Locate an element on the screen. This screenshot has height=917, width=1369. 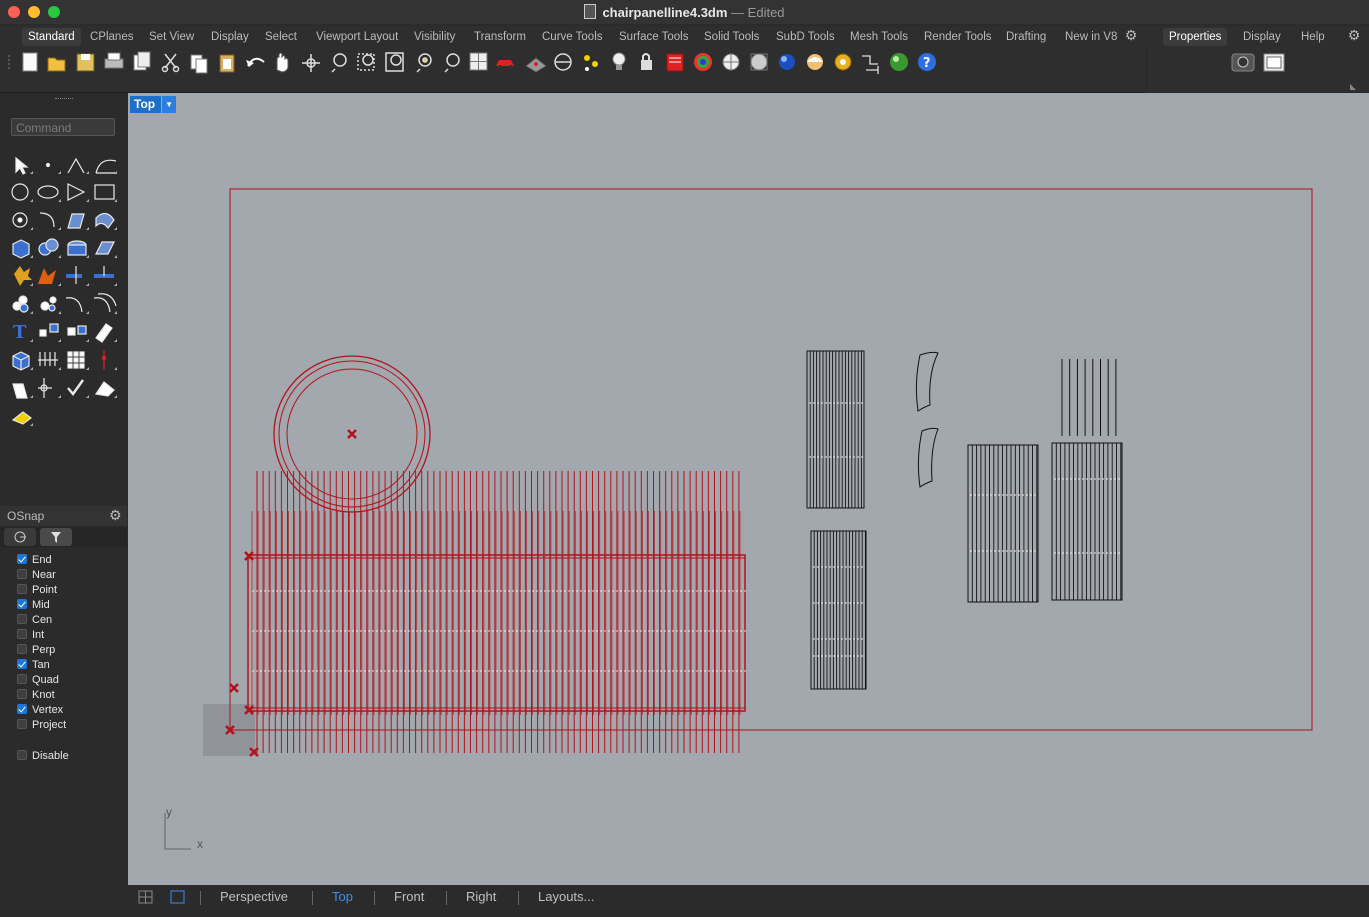
tab-drafting: Drafting is located at coordinates (1026, 37).